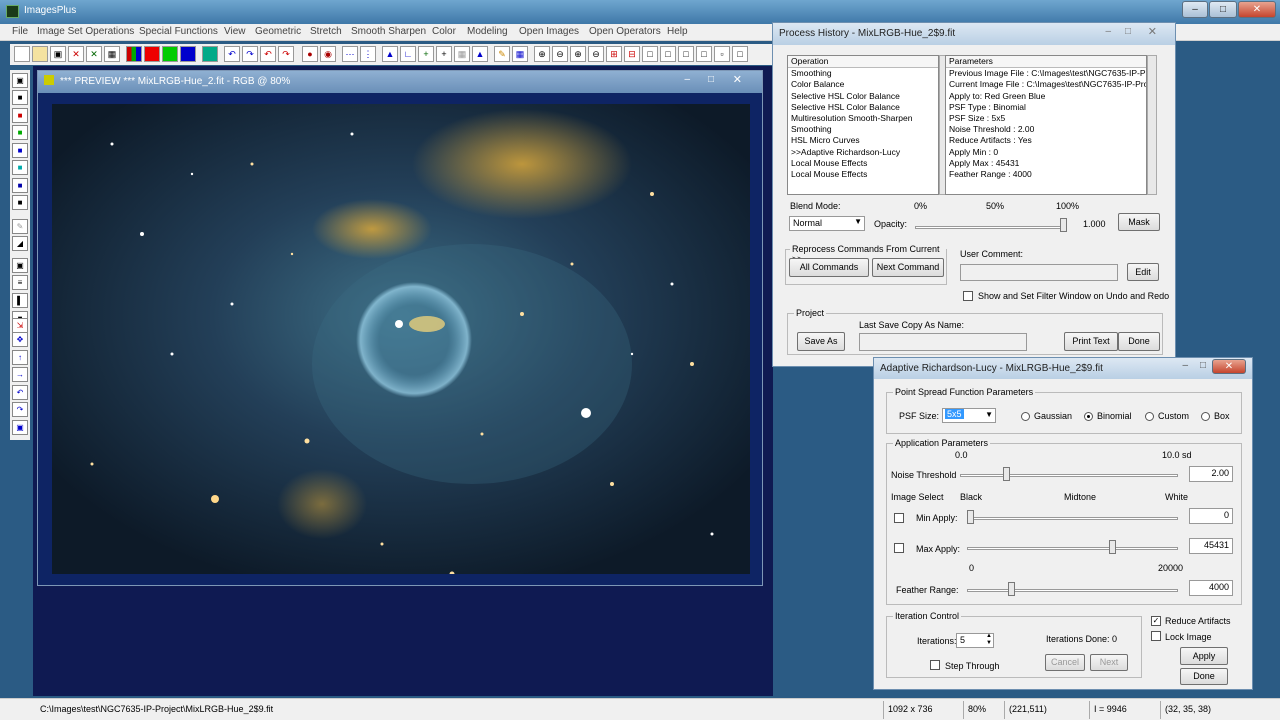  What do you see at coordinates (1072, 548) in the screenshot?
I see `max-apply-track` at bounding box center [1072, 548].